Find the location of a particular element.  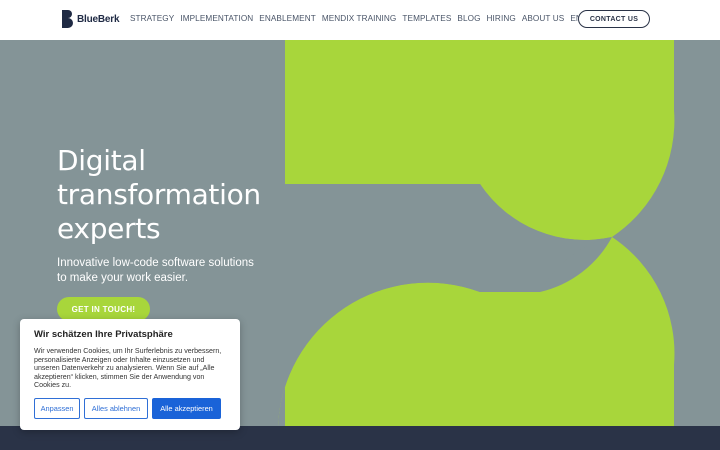

customize-cookies-button: Anpassen is located at coordinates (57, 408).